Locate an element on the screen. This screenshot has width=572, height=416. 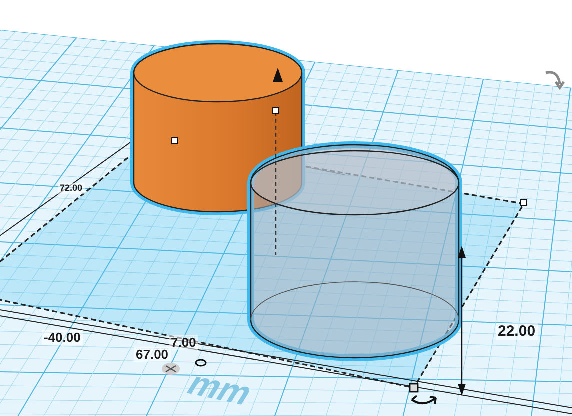
dimension-label: 67.00 is located at coordinates (152, 354).